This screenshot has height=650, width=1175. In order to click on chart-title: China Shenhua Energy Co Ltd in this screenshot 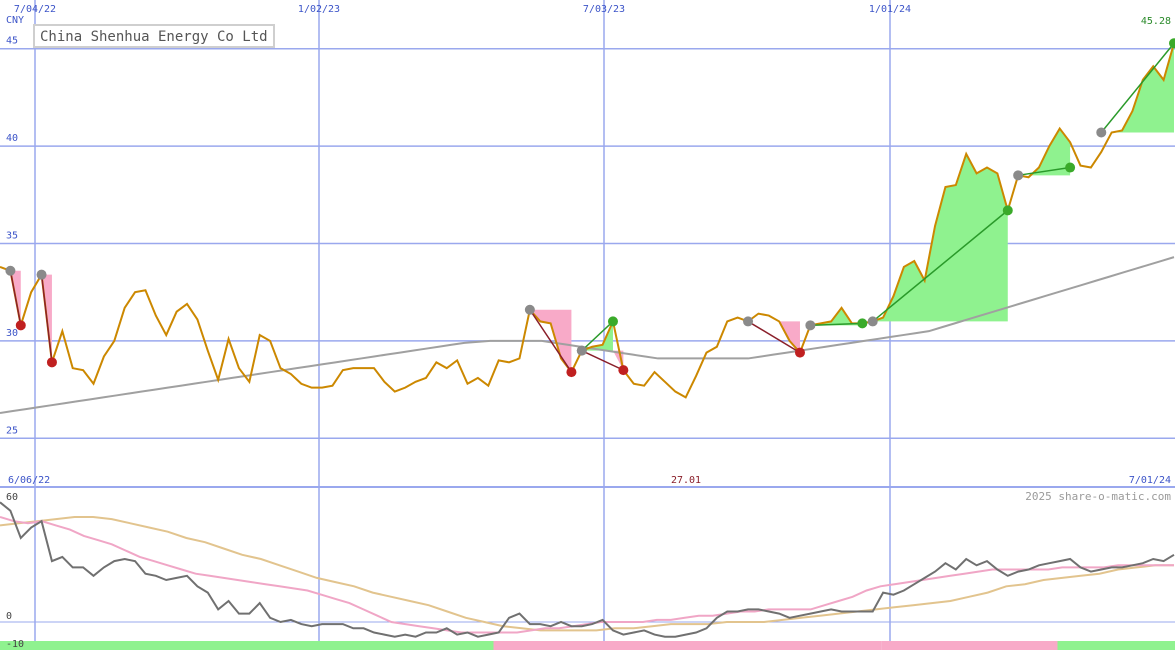, I will do `click(154, 36)`.